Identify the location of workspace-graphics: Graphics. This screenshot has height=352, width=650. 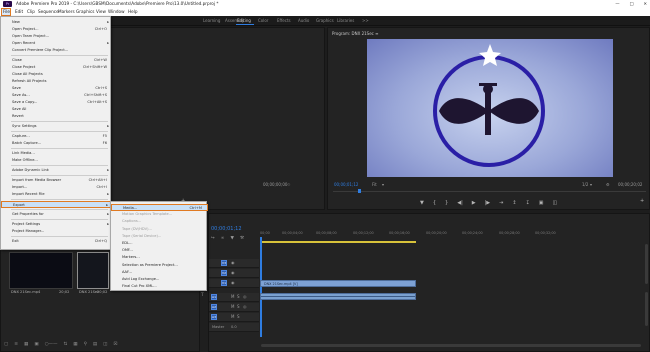
(325, 20).